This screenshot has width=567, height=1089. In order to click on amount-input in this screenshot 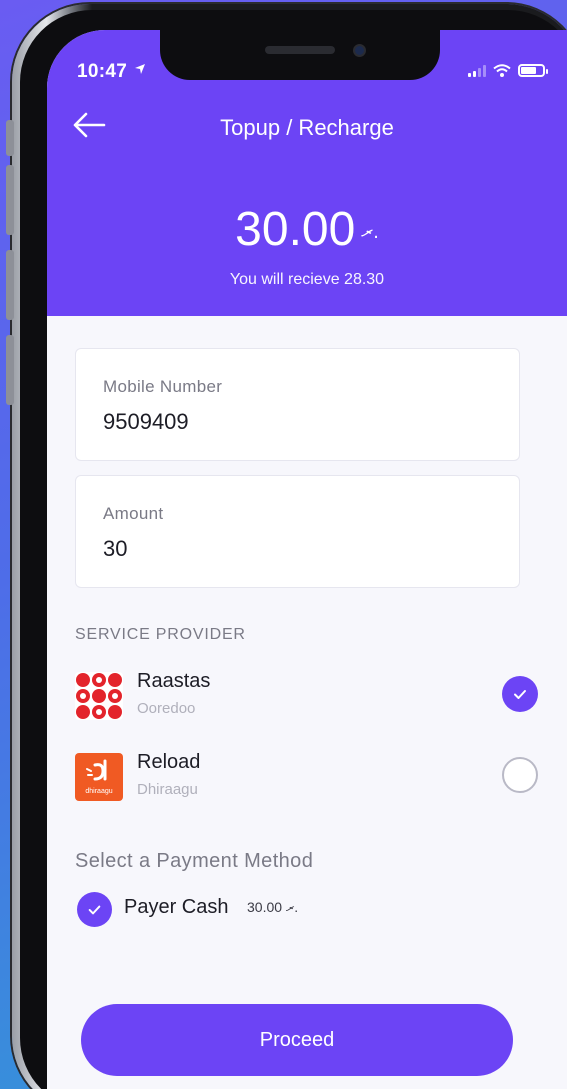, I will do `click(293, 549)`.